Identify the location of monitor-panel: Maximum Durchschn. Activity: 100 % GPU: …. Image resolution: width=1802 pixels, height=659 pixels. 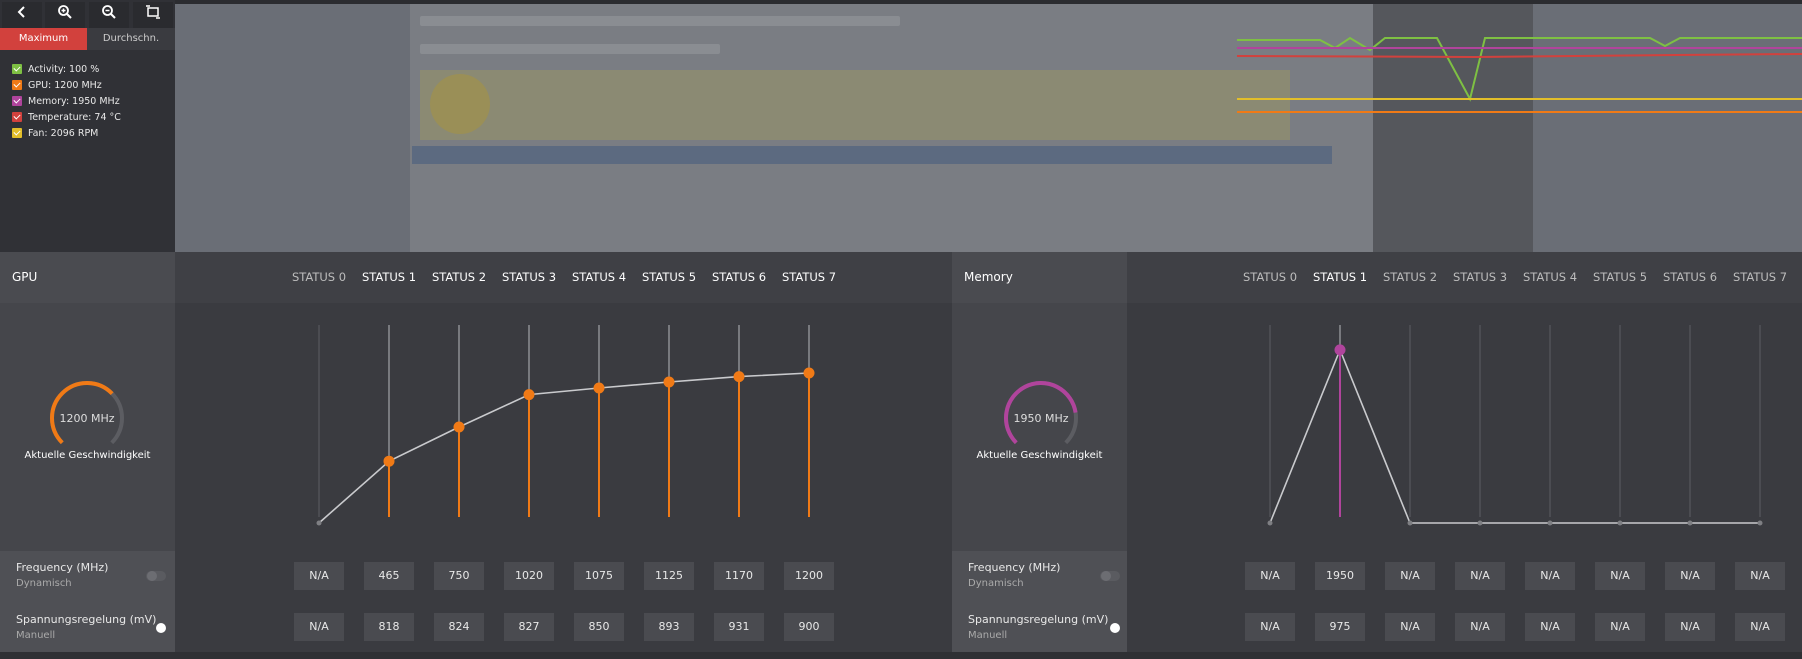
(87, 126).